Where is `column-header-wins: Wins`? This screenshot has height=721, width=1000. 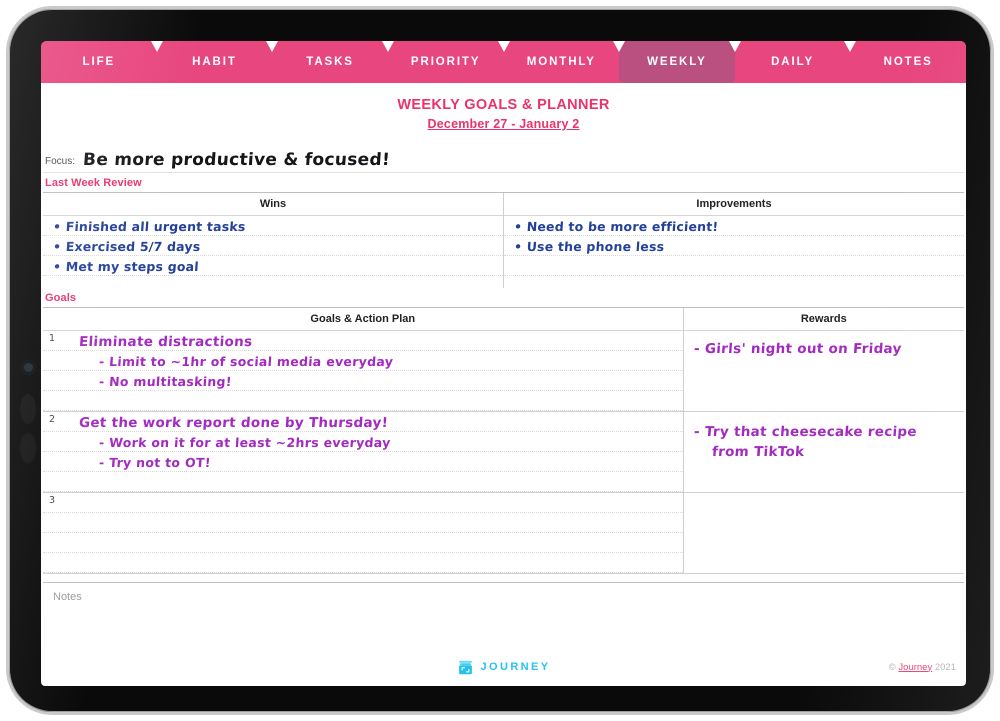
column-header-wins: Wins is located at coordinates (273, 204).